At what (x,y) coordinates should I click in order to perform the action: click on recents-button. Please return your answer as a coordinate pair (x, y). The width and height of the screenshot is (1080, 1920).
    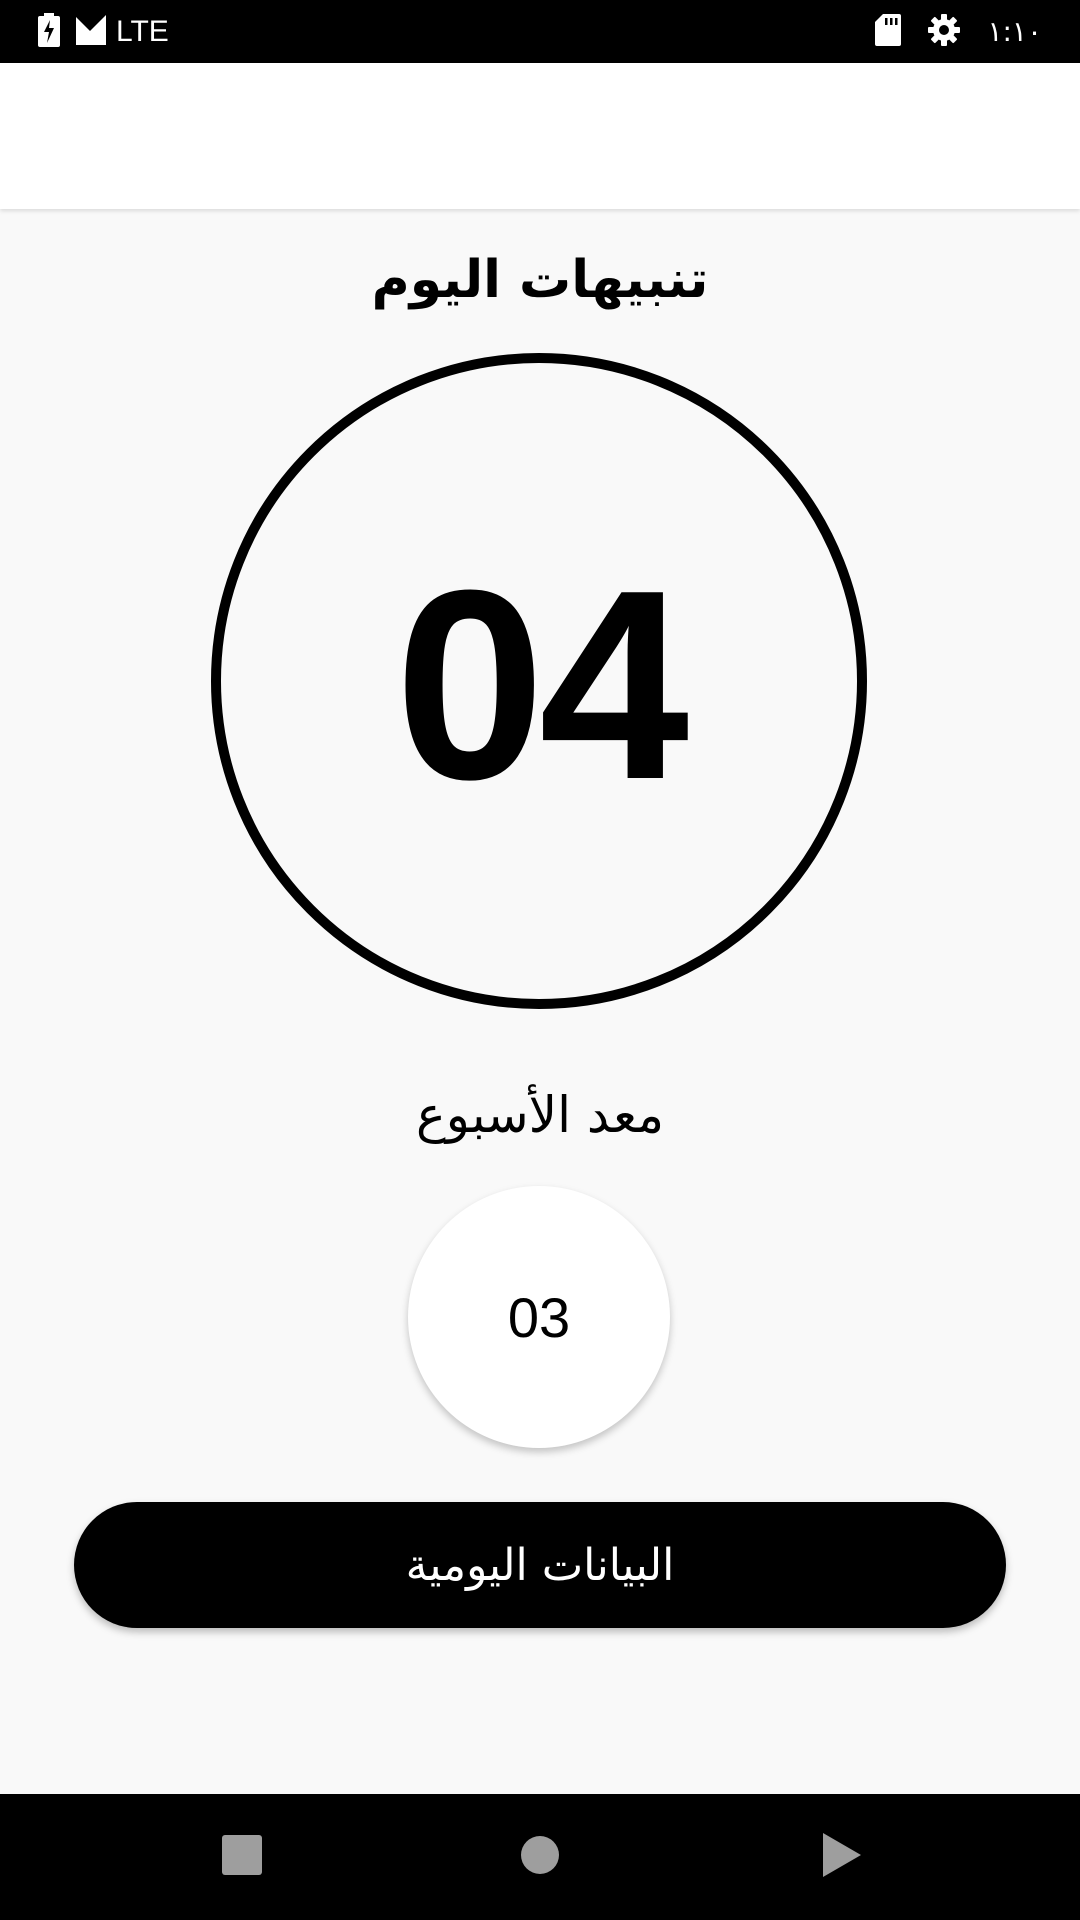
    Looking at the image, I should click on (242, 1857).